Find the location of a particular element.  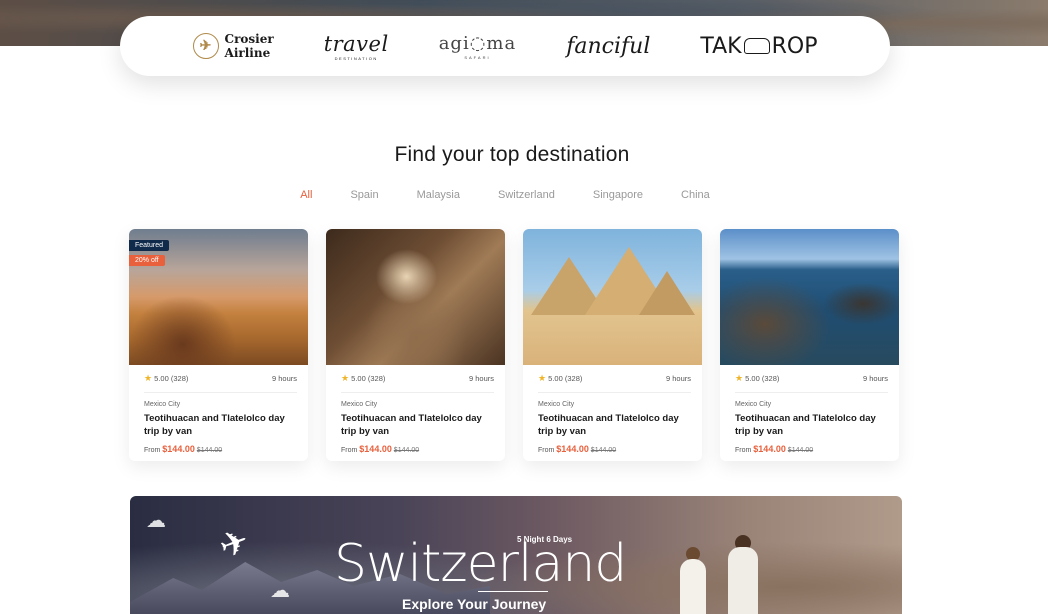

logo-takerop-left: TAK is located at coordinates (721, 46).